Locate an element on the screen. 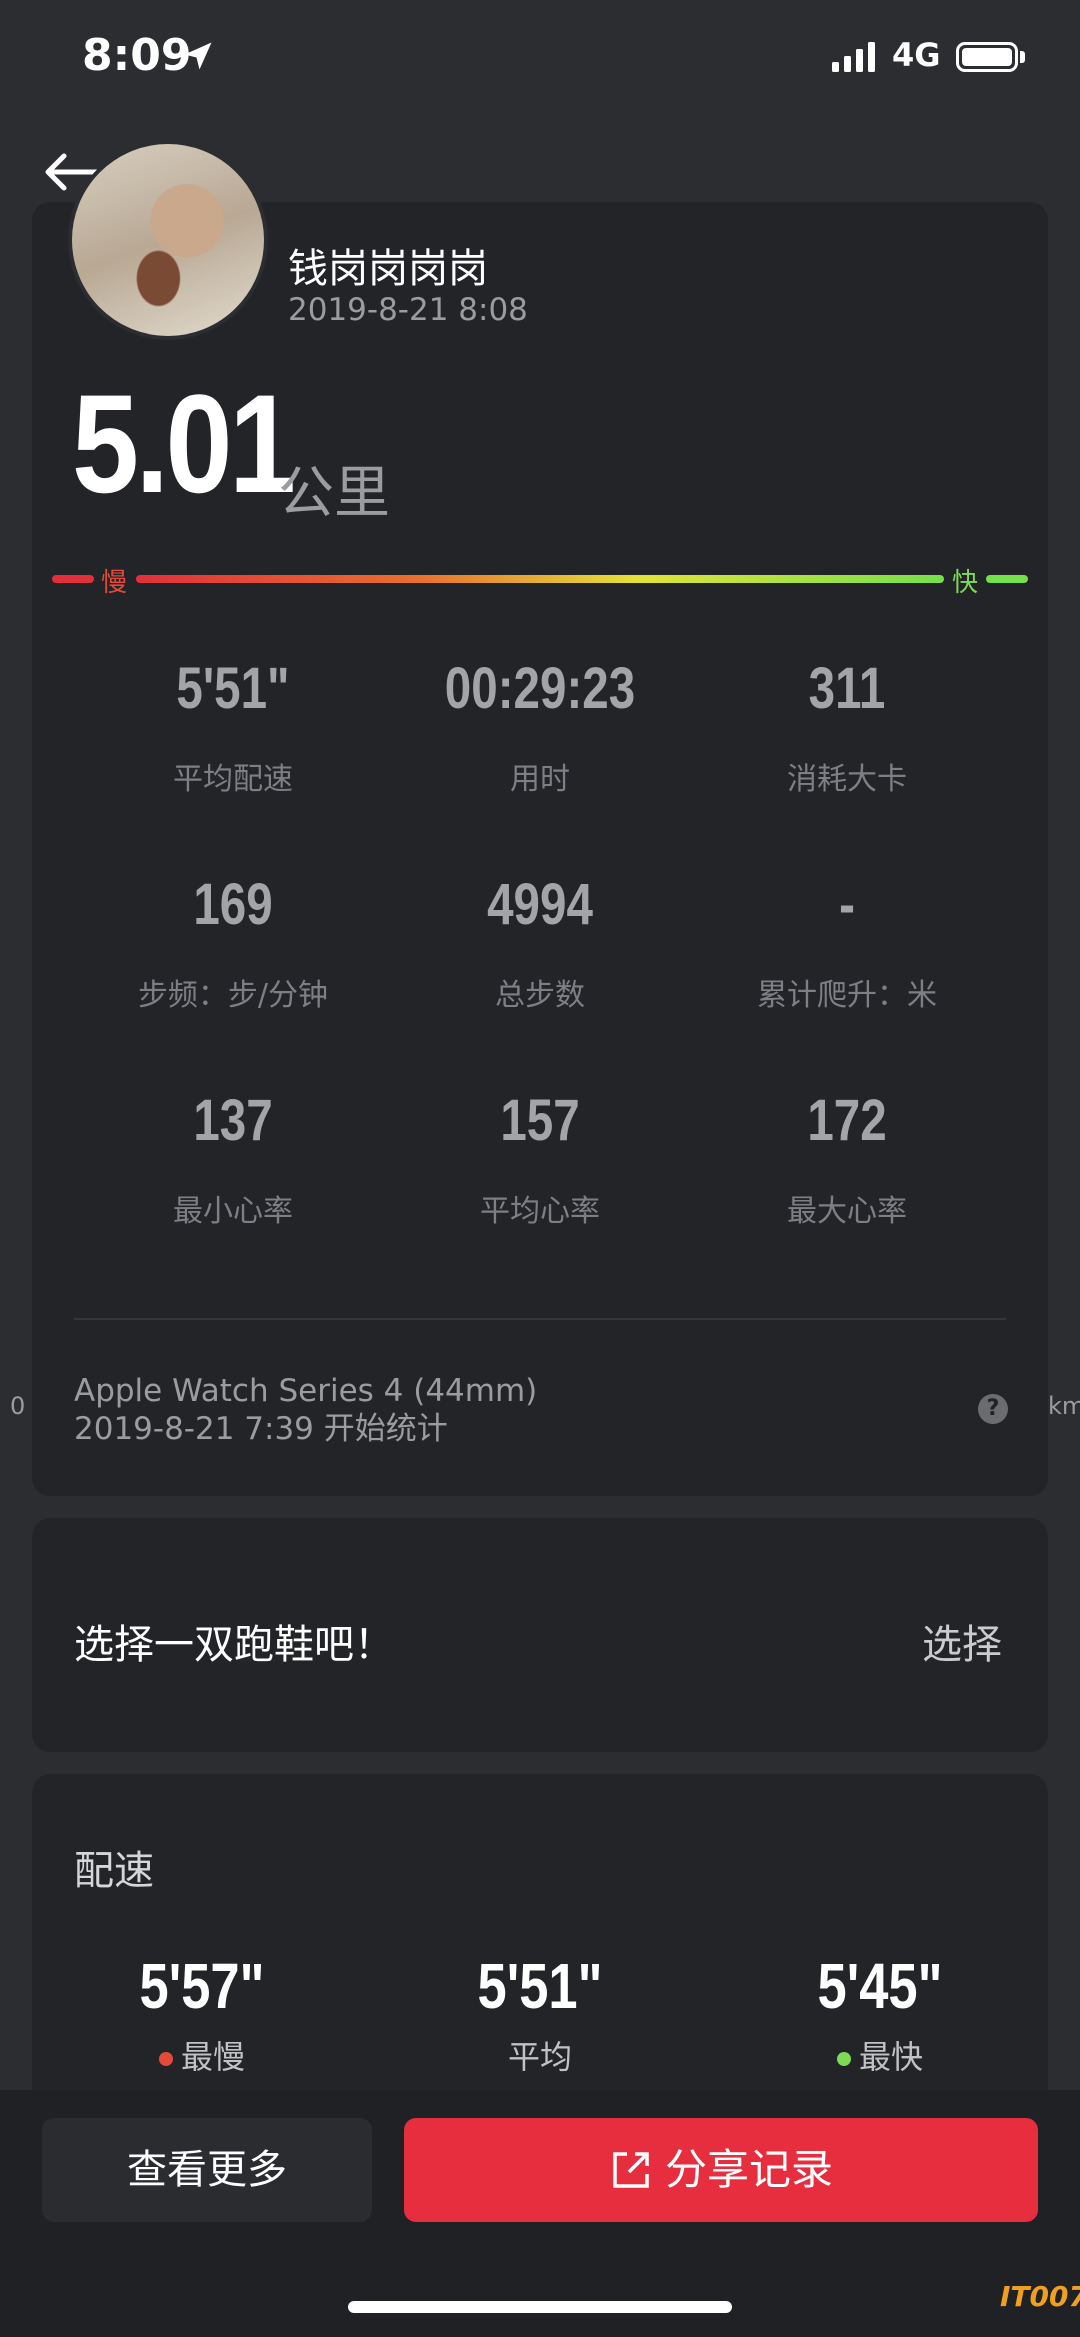 This screenshot has height=2337, width=1080. stat-calories: 311 消耗大卡 is located at coordinates (847, 729).